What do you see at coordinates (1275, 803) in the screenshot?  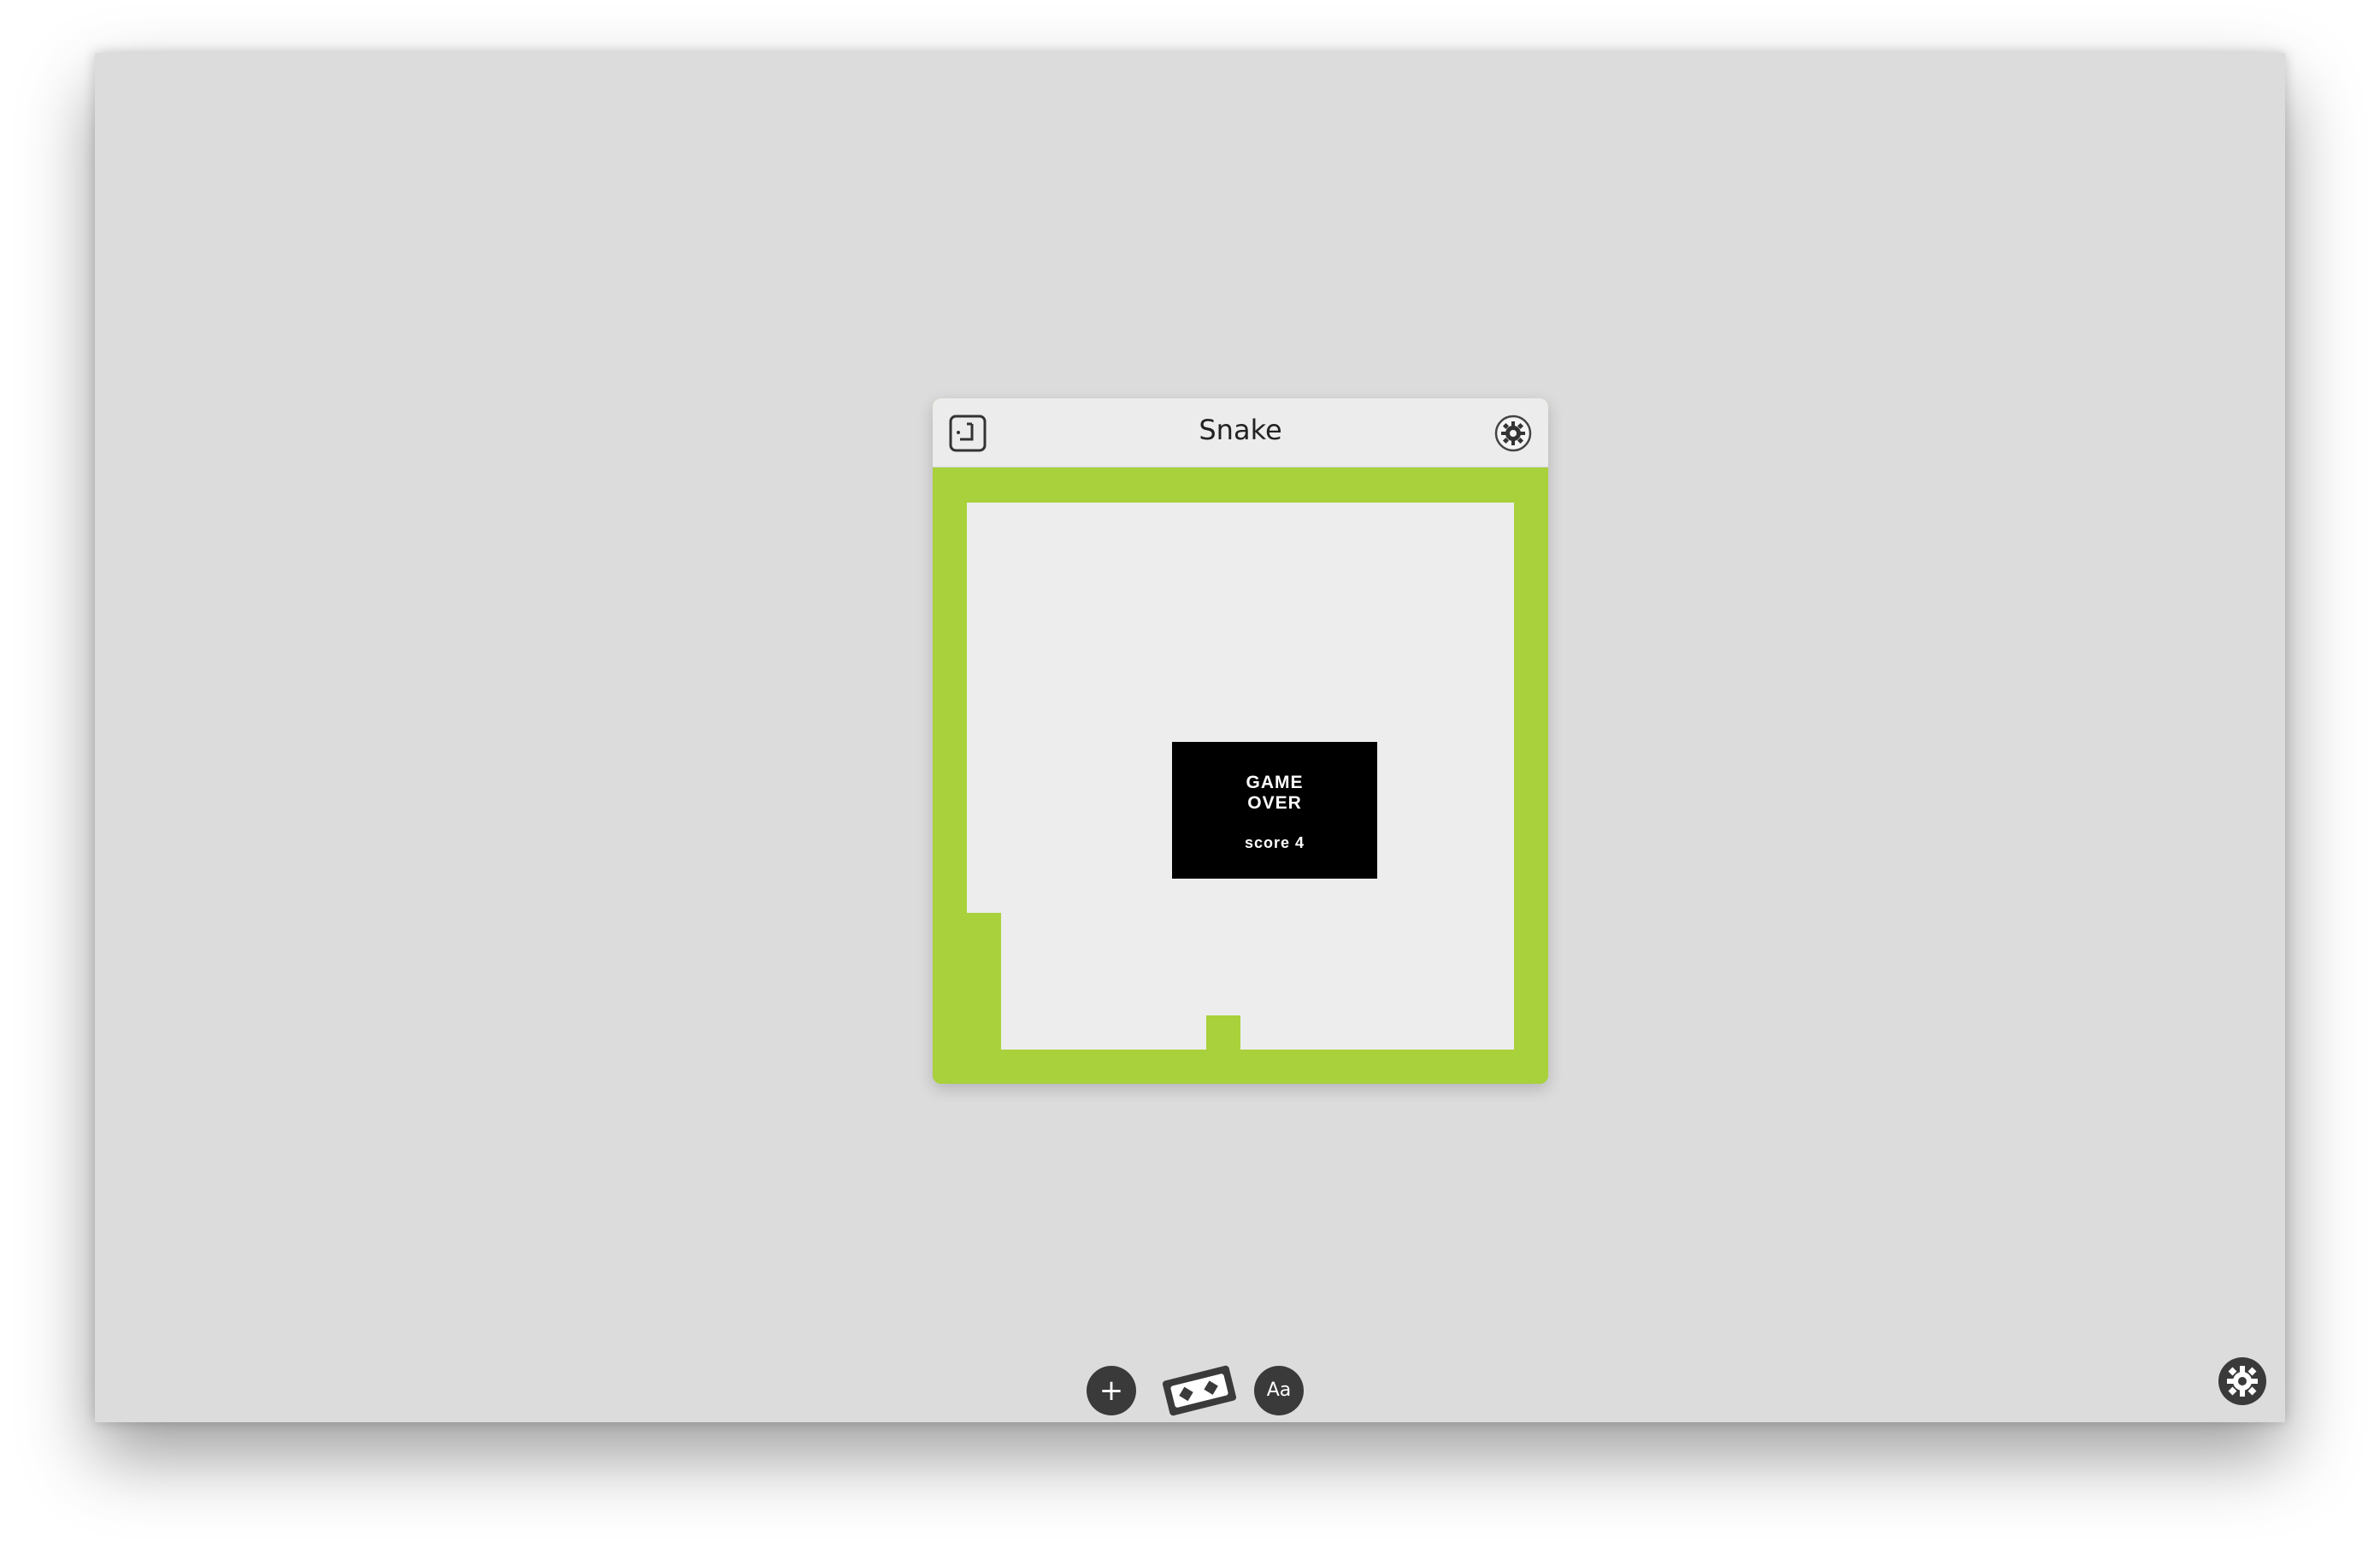 I see `game-over-line2: OVER` at bounding box center [1275, 803].